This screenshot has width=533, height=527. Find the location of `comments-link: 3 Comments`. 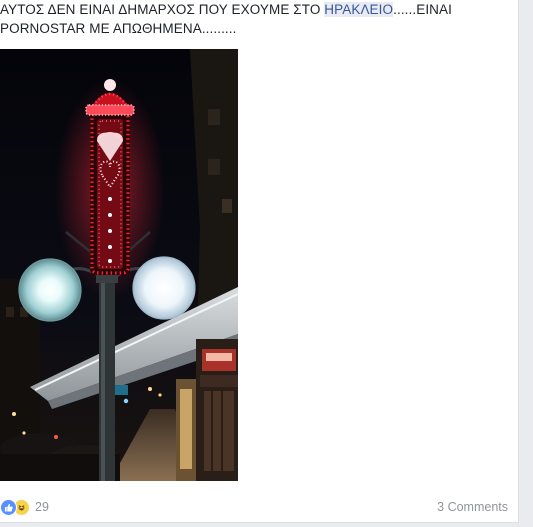

comments-link: 3 Comments is located at coordinates (472, 507).